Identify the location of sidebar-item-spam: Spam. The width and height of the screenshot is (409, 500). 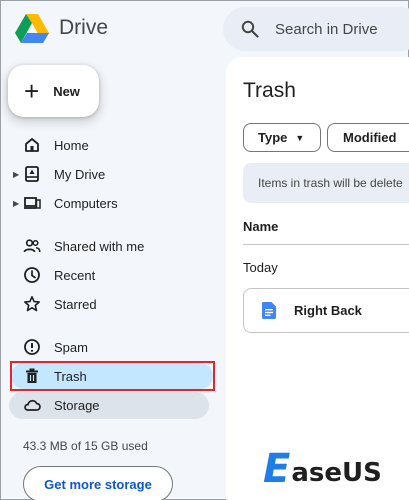
(108, 347).